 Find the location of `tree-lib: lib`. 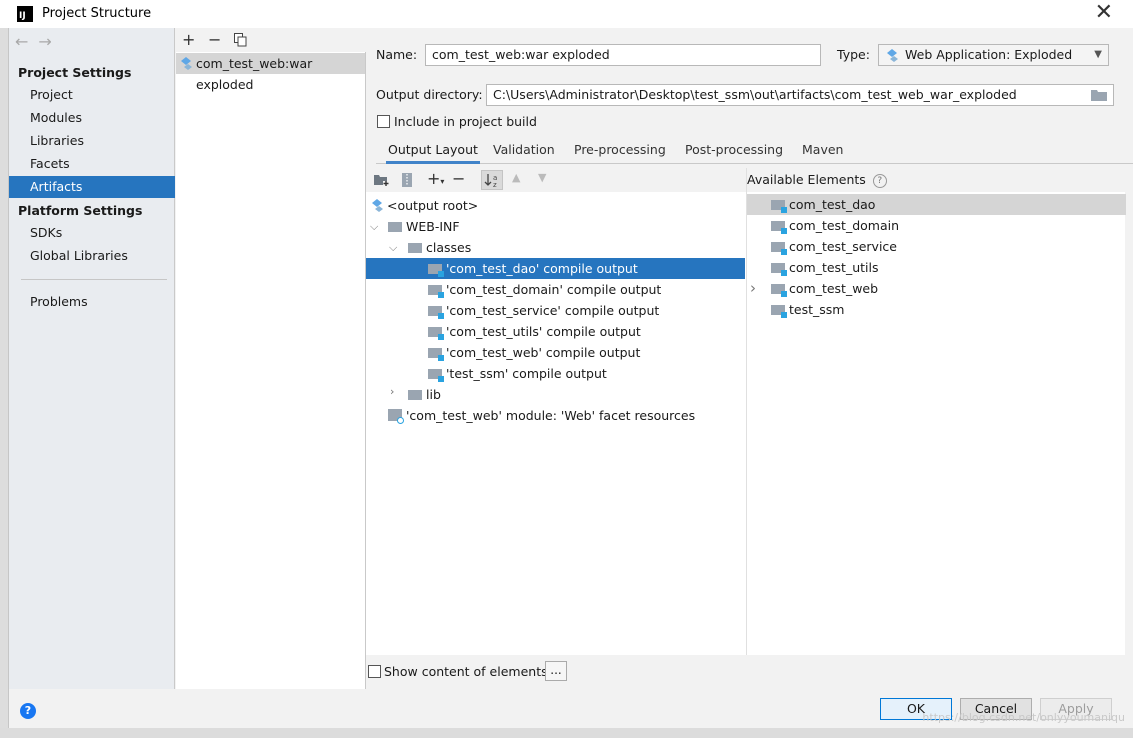

tree-lib: lib is located at coordinates (424, 394).